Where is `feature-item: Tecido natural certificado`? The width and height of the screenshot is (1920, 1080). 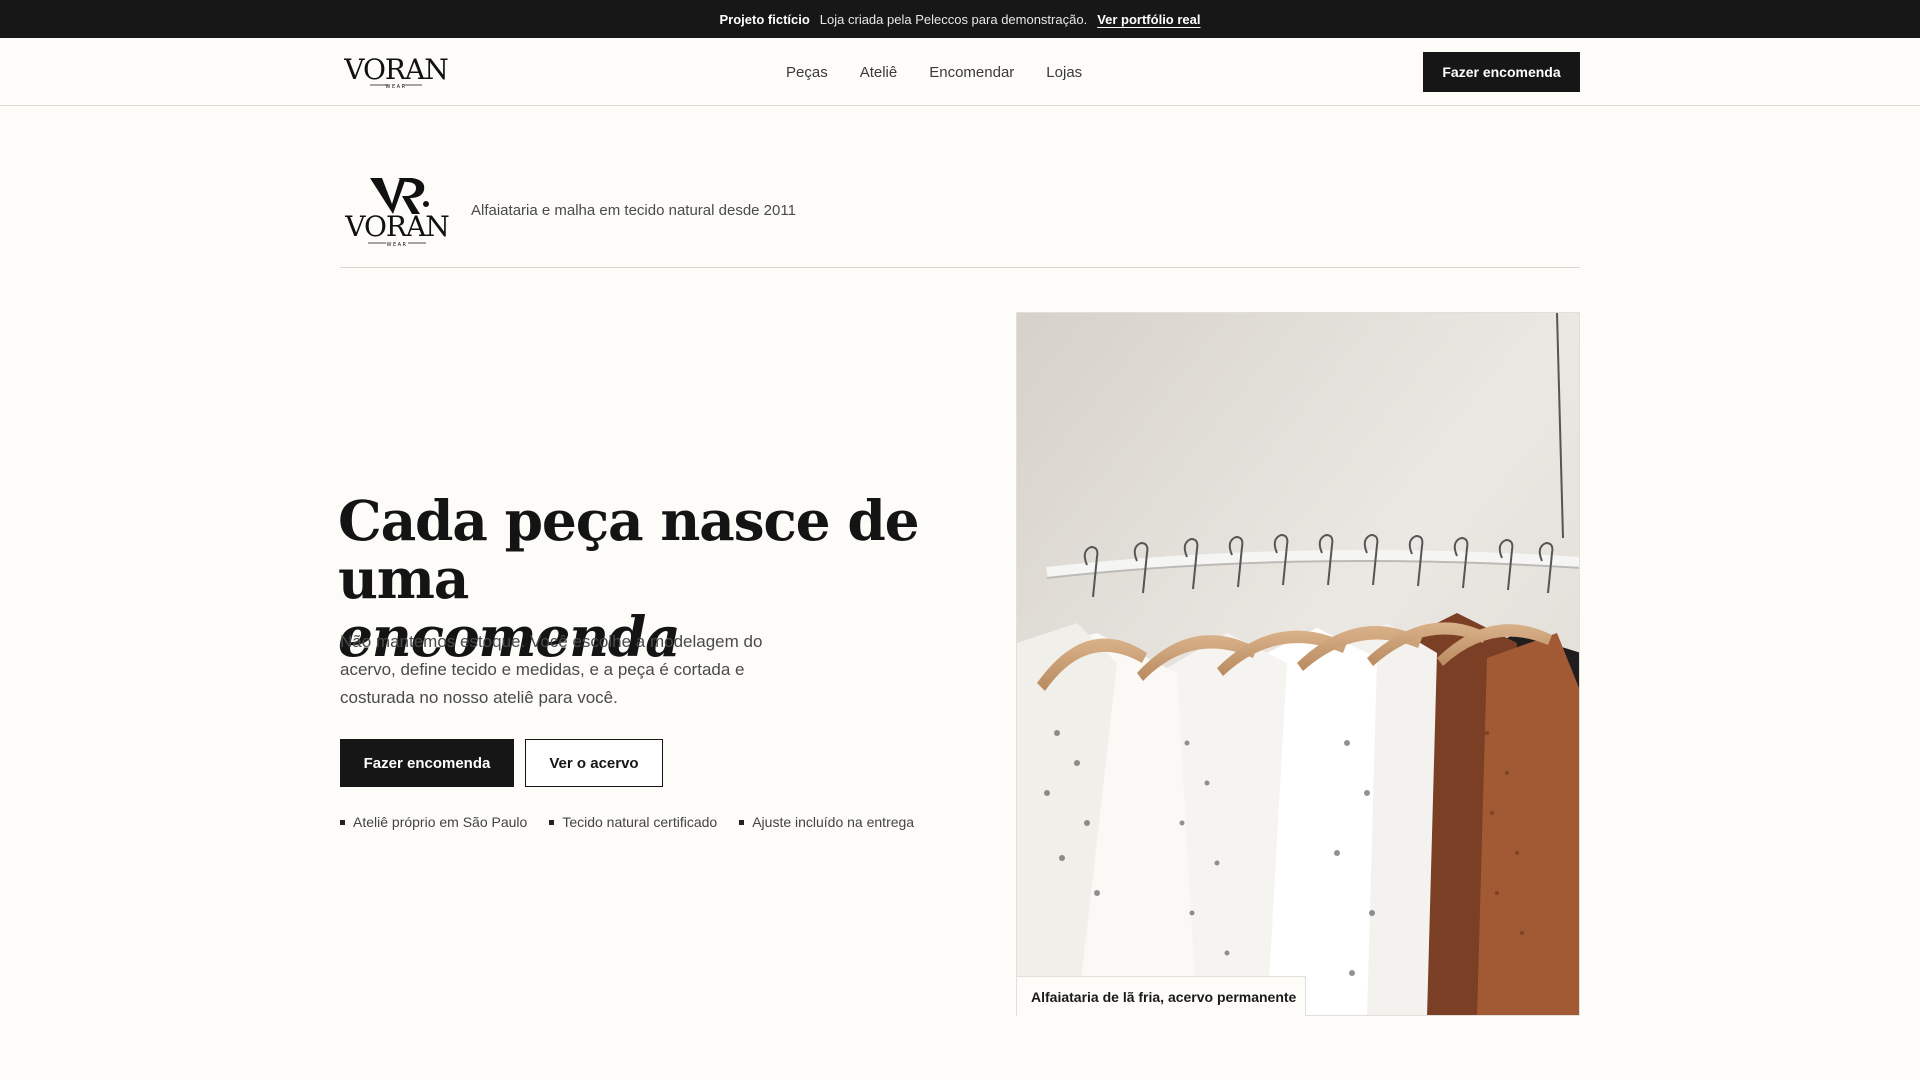 feature-item: Tecido natural certificado is located at coordinates (633, 822).